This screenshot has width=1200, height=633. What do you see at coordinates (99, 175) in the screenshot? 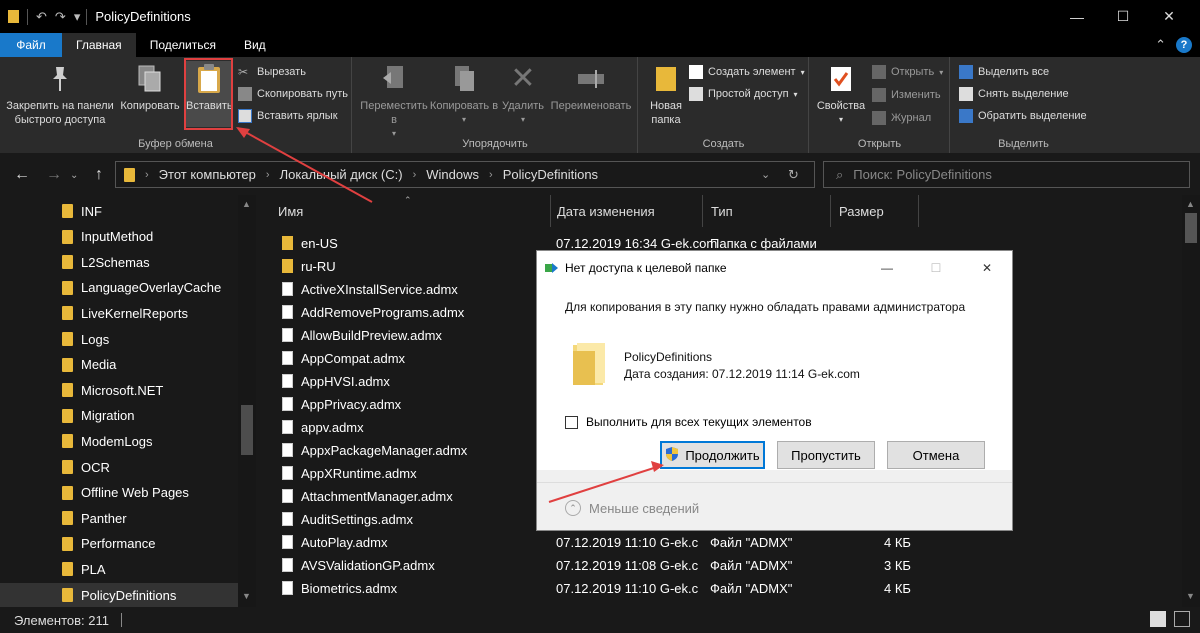
I see `up-arrow-icon: ↑` at bounding box center [99, 175].